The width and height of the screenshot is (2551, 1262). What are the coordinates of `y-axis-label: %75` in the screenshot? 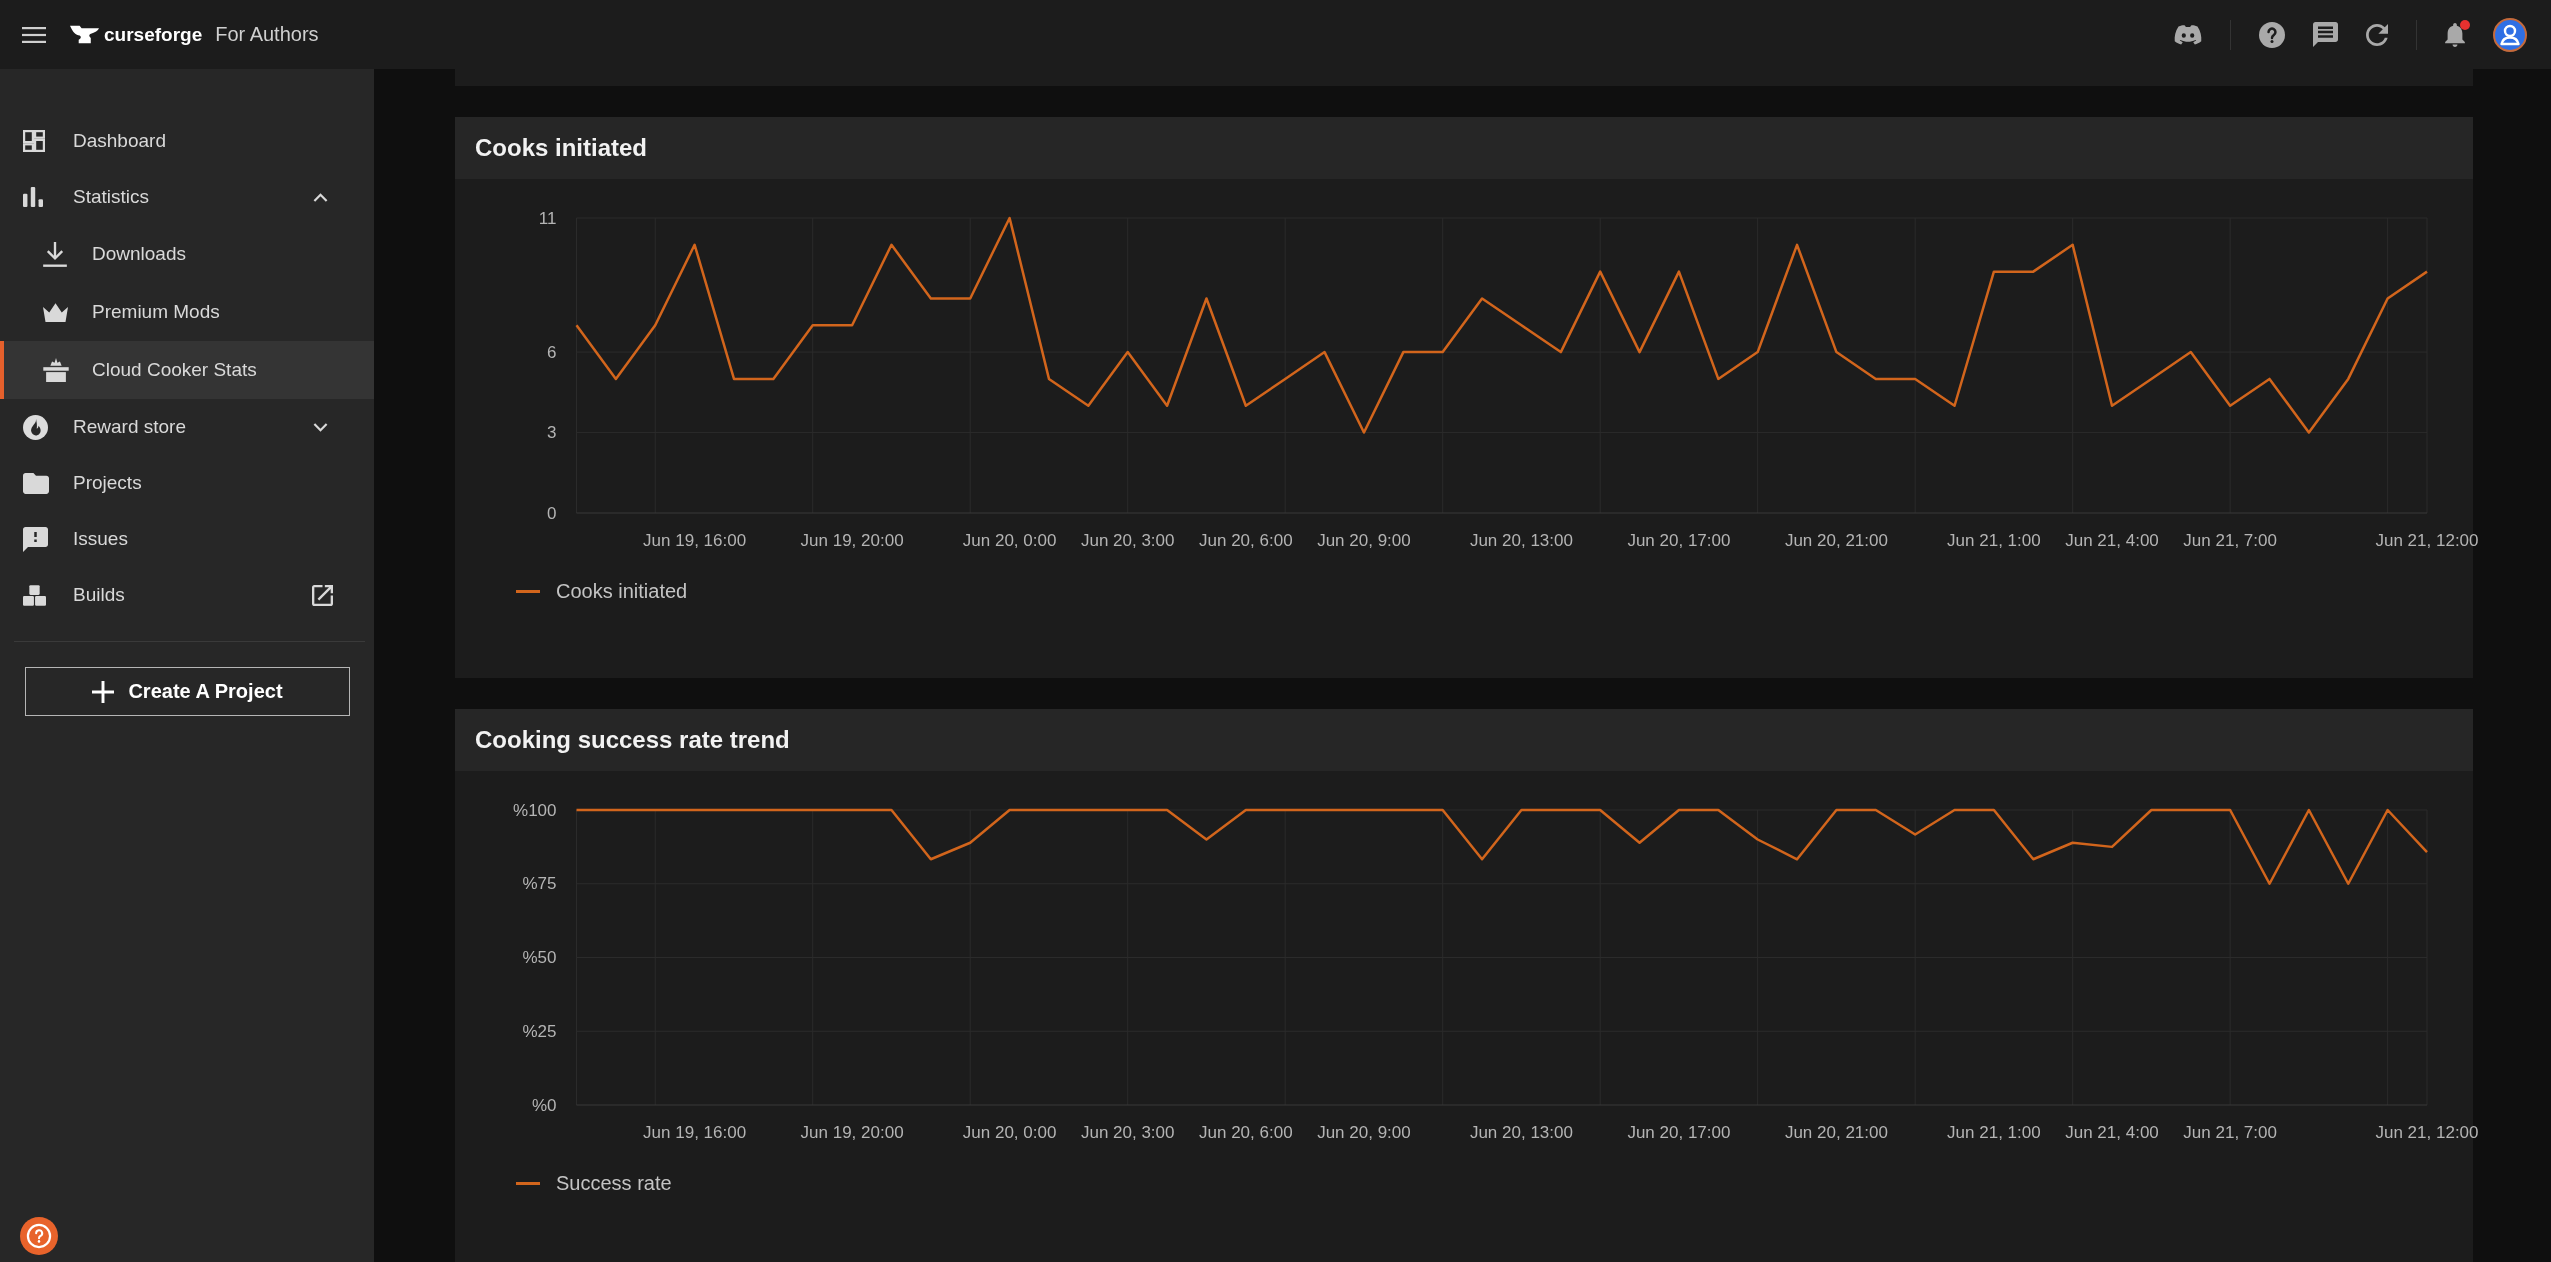 It's located at (539, 884).